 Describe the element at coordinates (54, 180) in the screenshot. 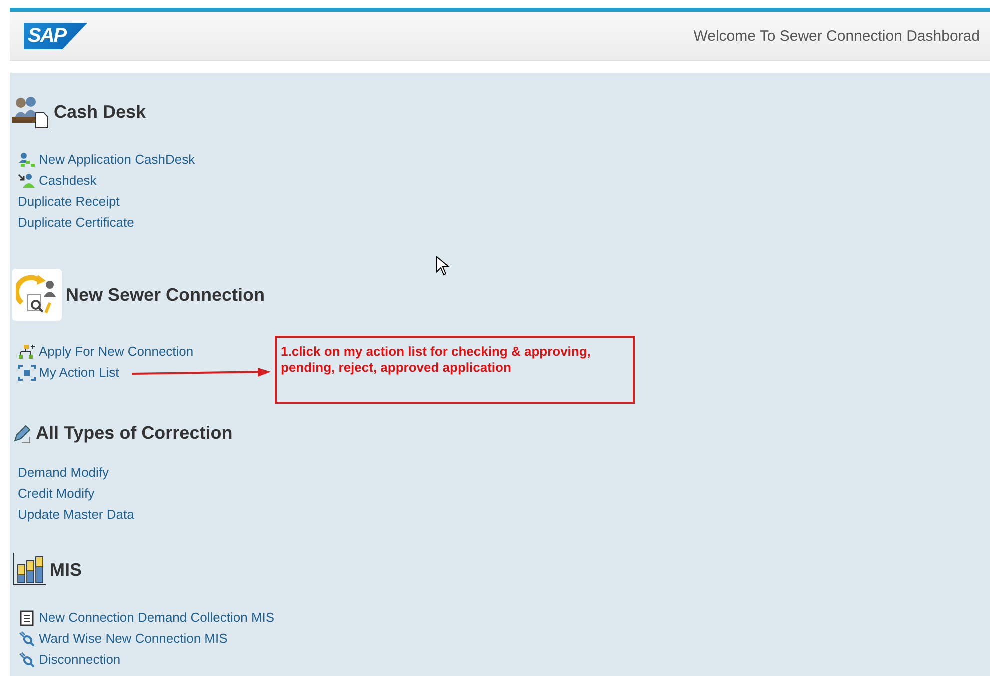

I see `menu-link: Cashdesk` at that location.